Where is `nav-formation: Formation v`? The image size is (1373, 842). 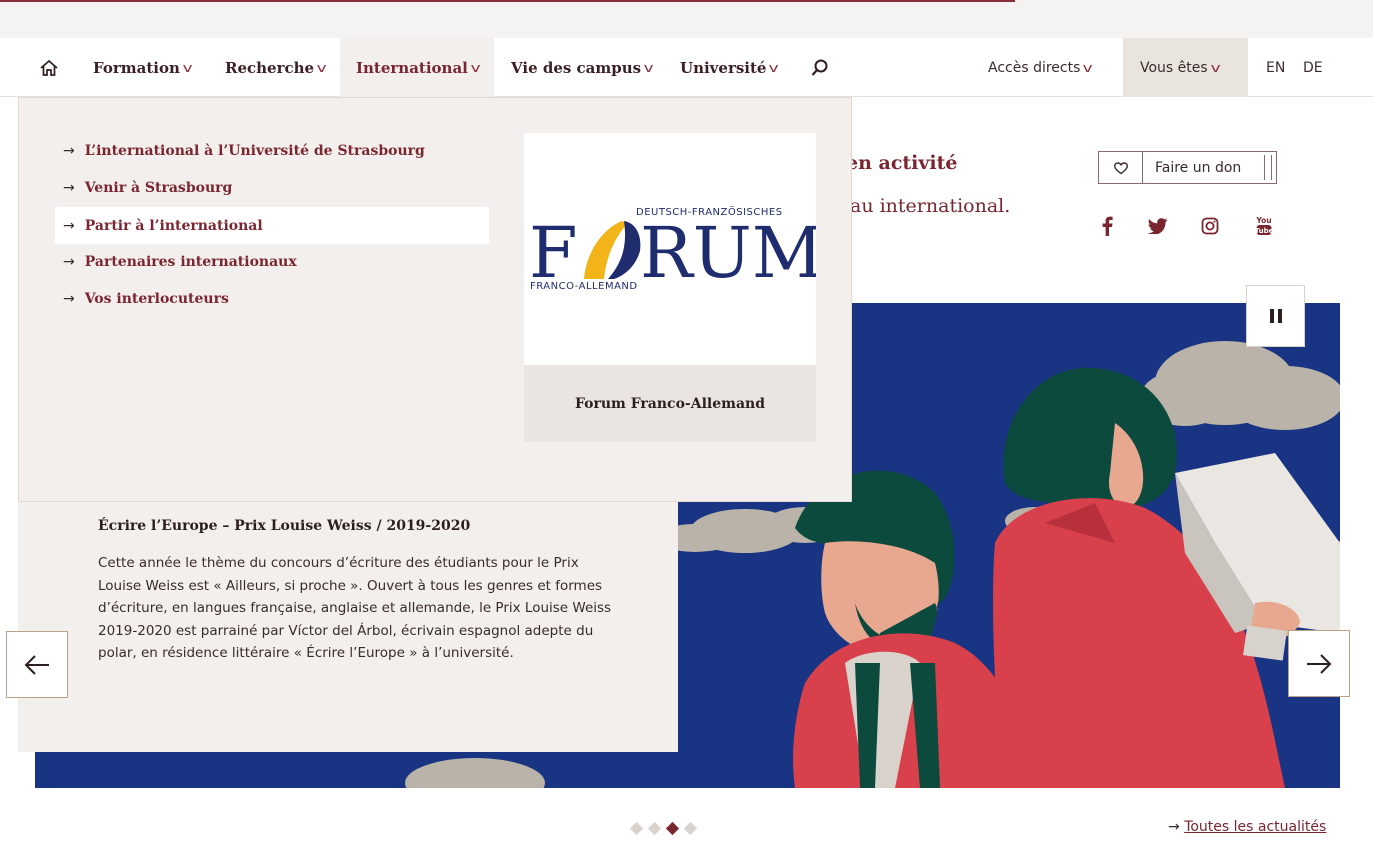 nav-formation: Formation v is located at coordinates (143, 67).